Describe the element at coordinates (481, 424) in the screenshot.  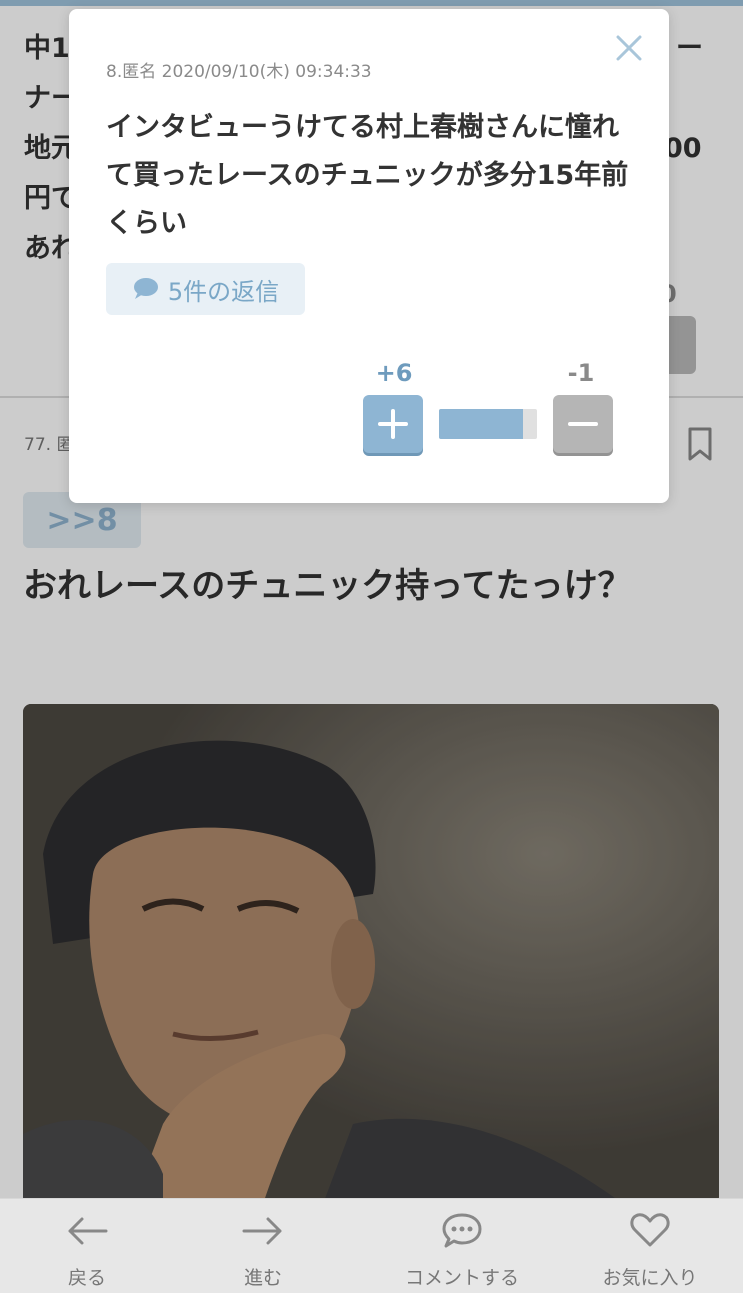
I see `vote-ratio-fill` at that location.